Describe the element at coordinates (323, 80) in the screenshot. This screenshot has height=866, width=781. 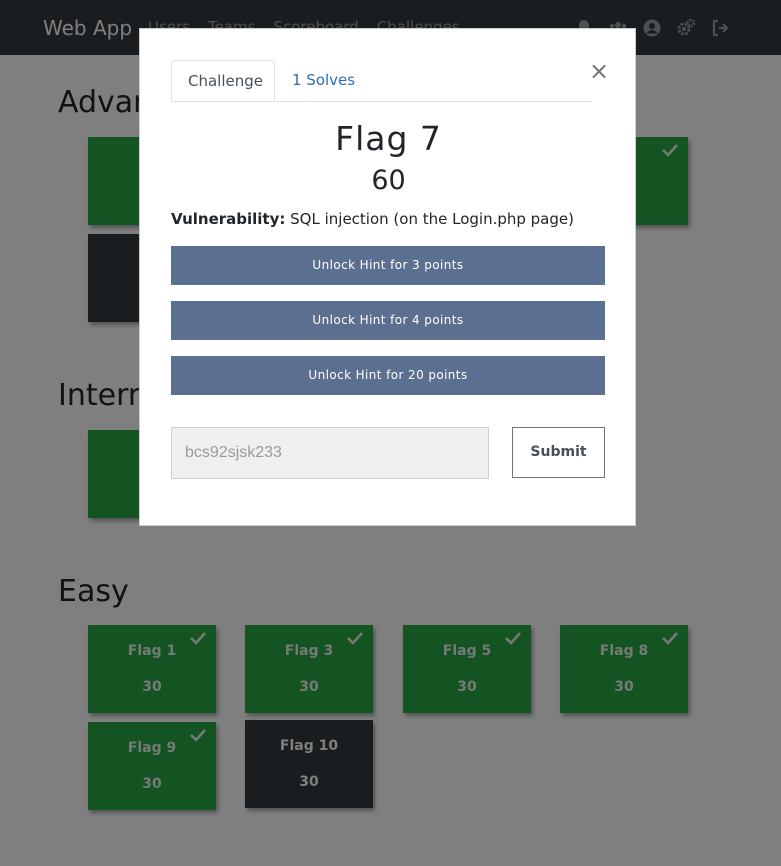
I see `tab-solves: 1 Solves` at that location.